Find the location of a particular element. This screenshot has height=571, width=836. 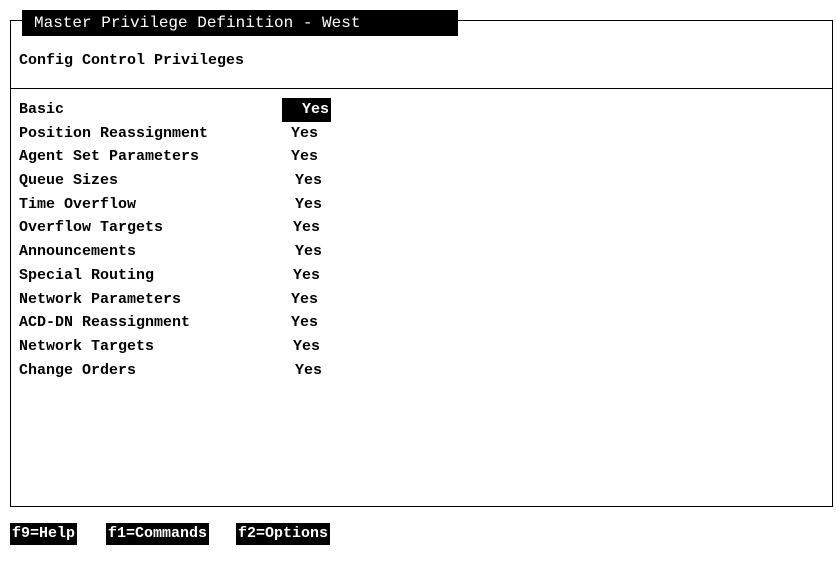

fkey-code: f9 is located at coordinates (21, 533).